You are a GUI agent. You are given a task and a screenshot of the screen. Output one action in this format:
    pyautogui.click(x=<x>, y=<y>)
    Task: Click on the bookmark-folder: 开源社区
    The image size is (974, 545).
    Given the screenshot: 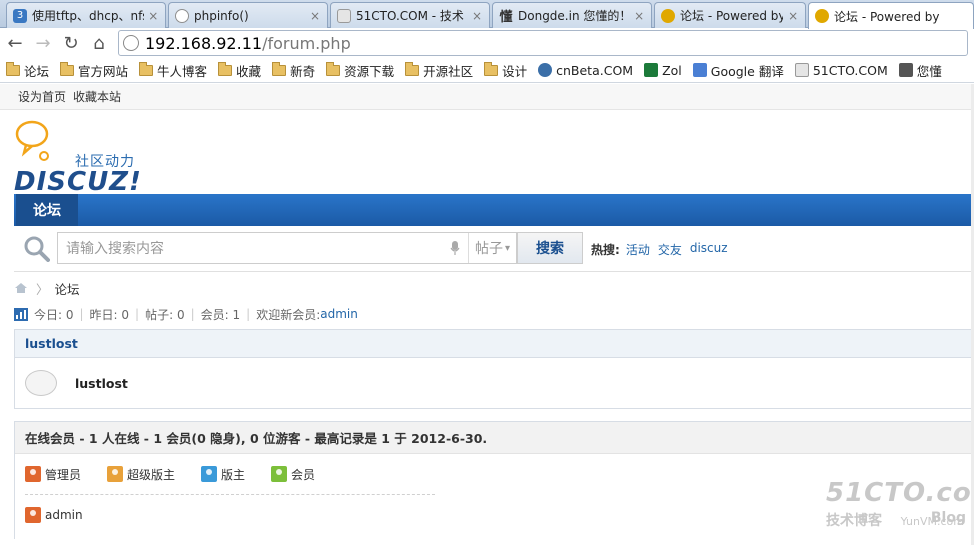 What is the action you would take?
    pyautogui.click(x=439, y=70)
    